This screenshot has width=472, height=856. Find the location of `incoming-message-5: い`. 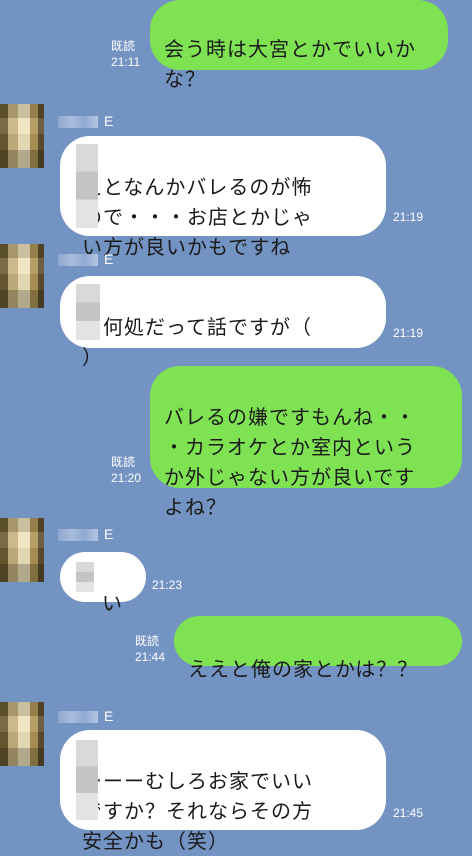

incoming-message-5: い is located at coordinates (103, 583).